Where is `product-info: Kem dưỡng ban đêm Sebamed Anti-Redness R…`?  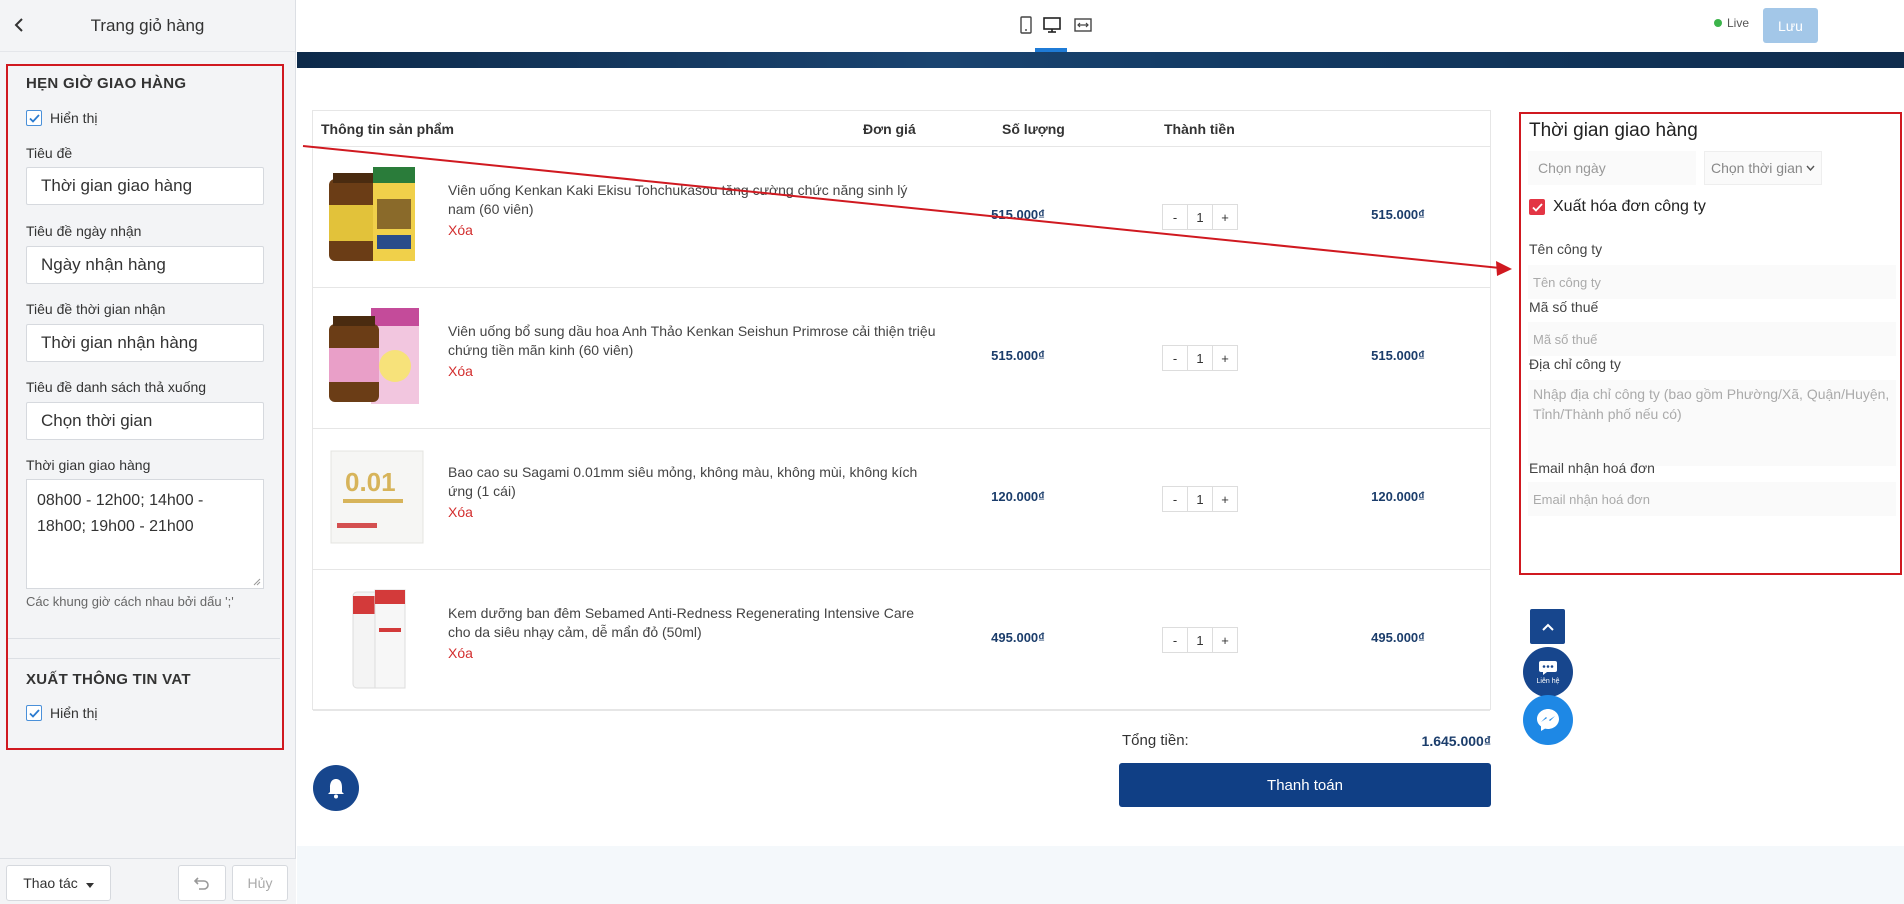
product-info: Kem dưỡng ban đêm Sebamed Anti-Redness R… is located at coordinates (693, 633).